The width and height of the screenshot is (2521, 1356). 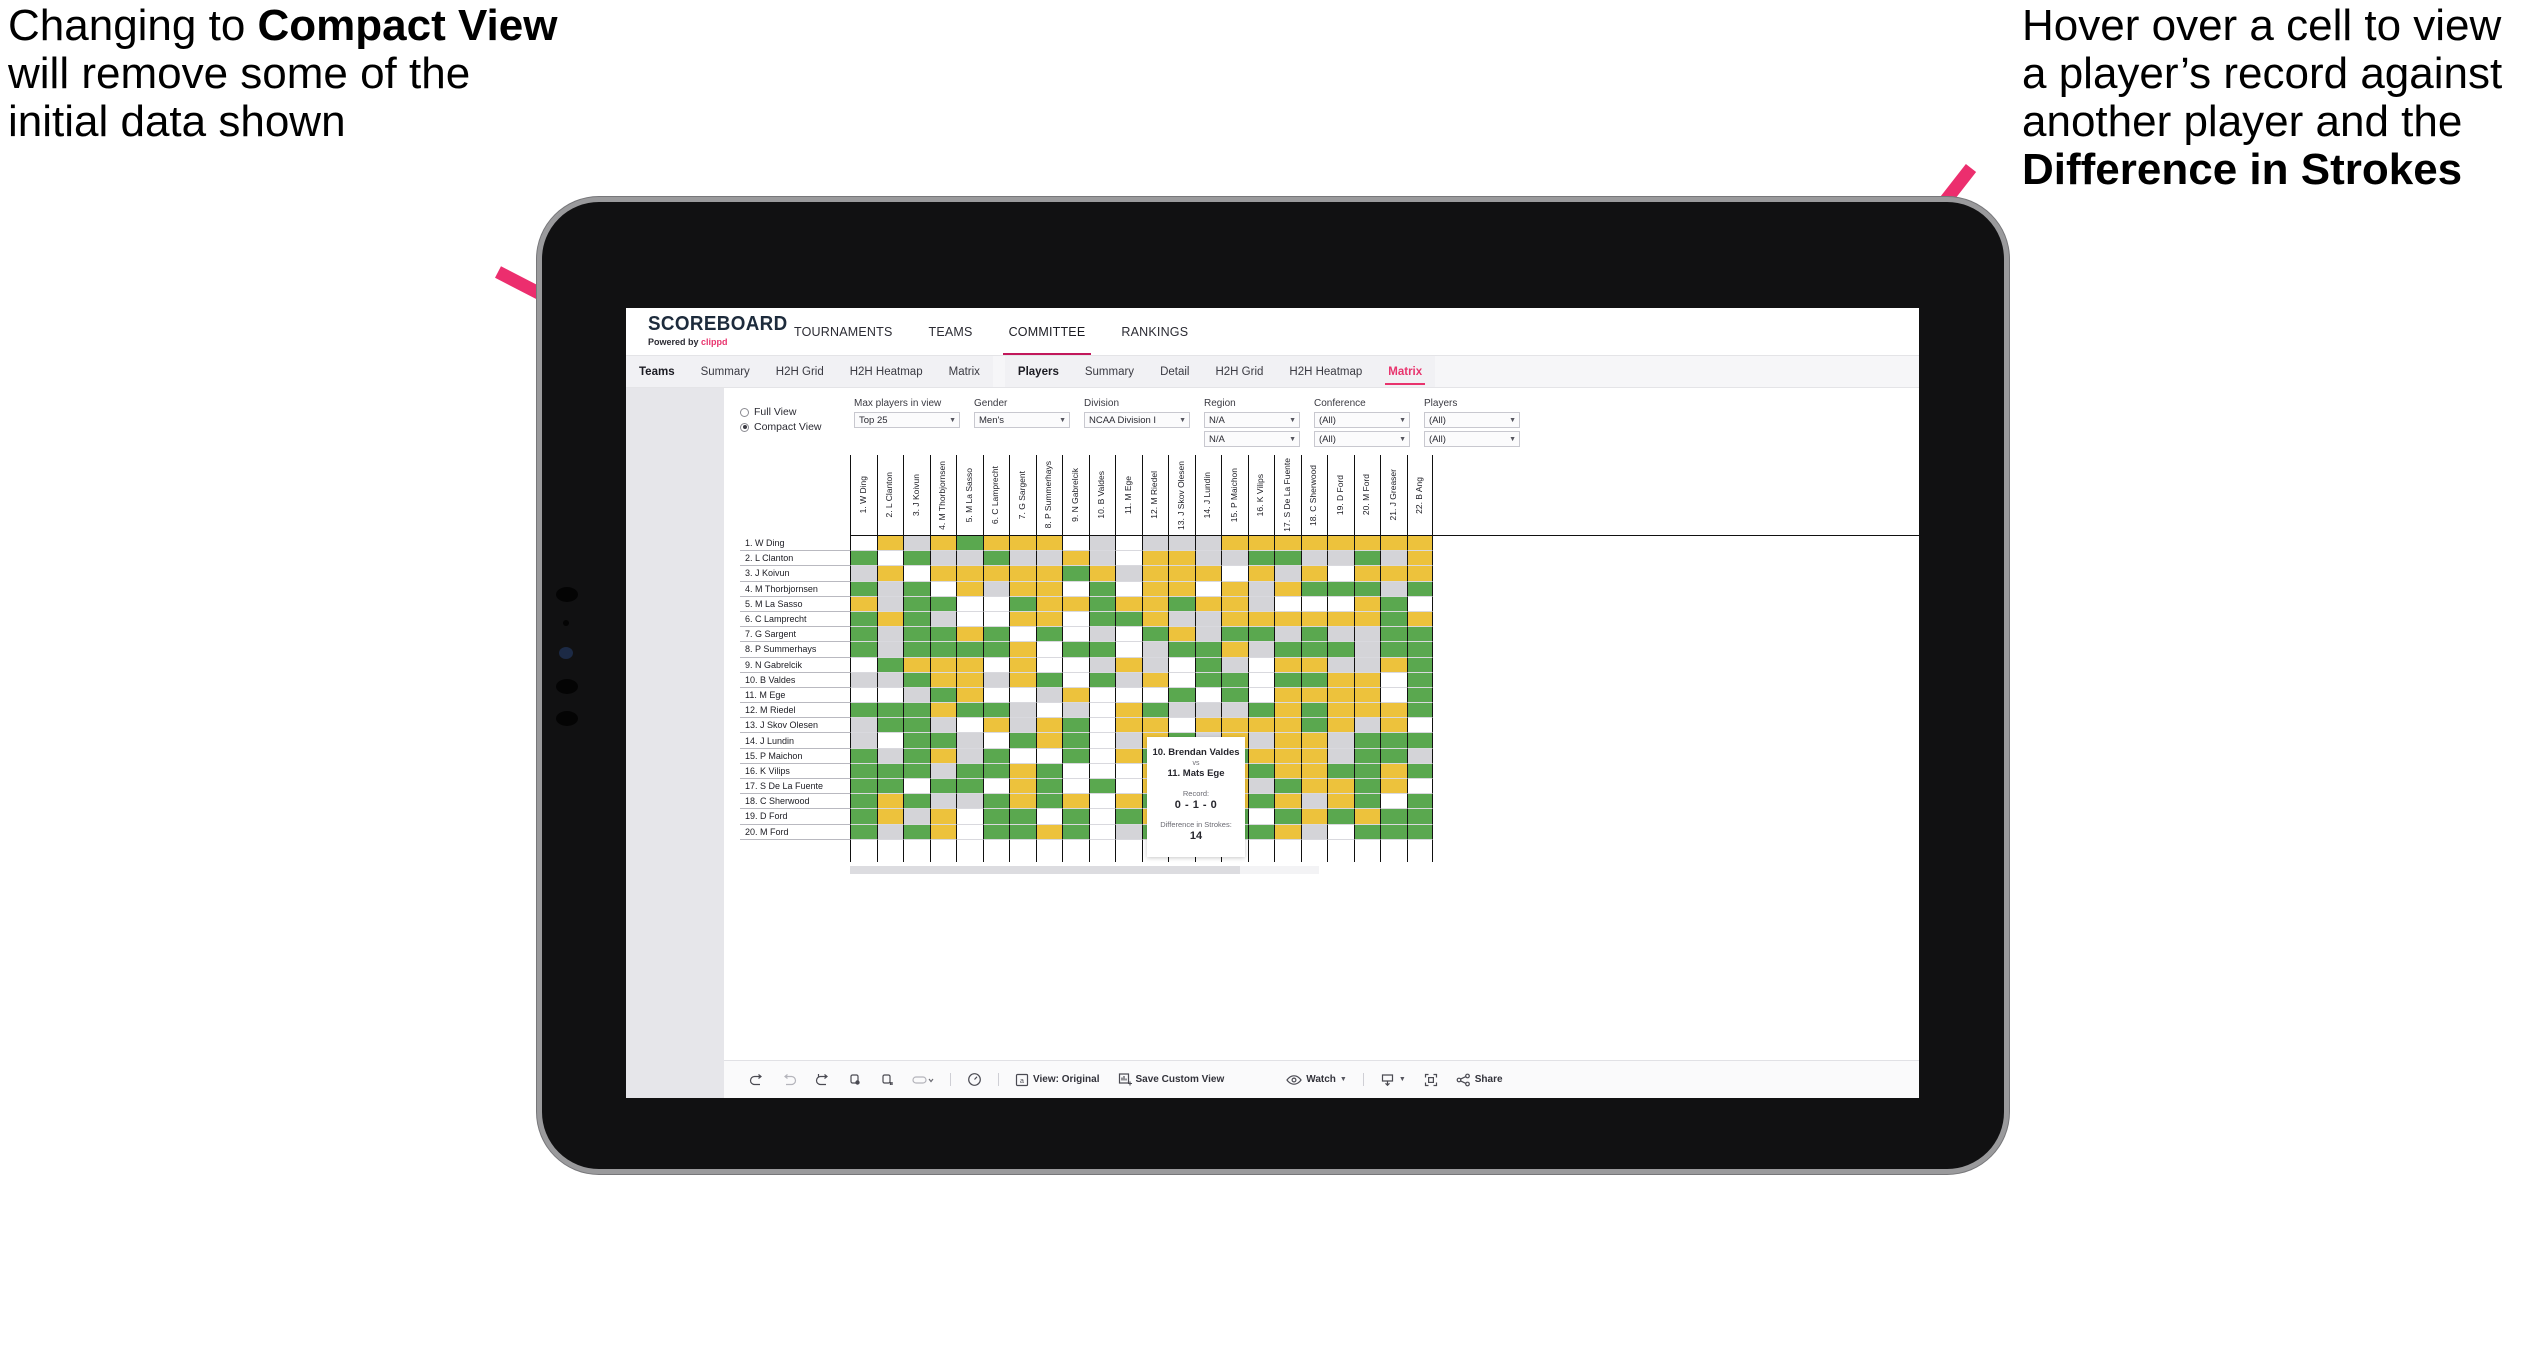 I want to click on save-custom-view-button: Save Custom View, so click(x=1171, y=1079).